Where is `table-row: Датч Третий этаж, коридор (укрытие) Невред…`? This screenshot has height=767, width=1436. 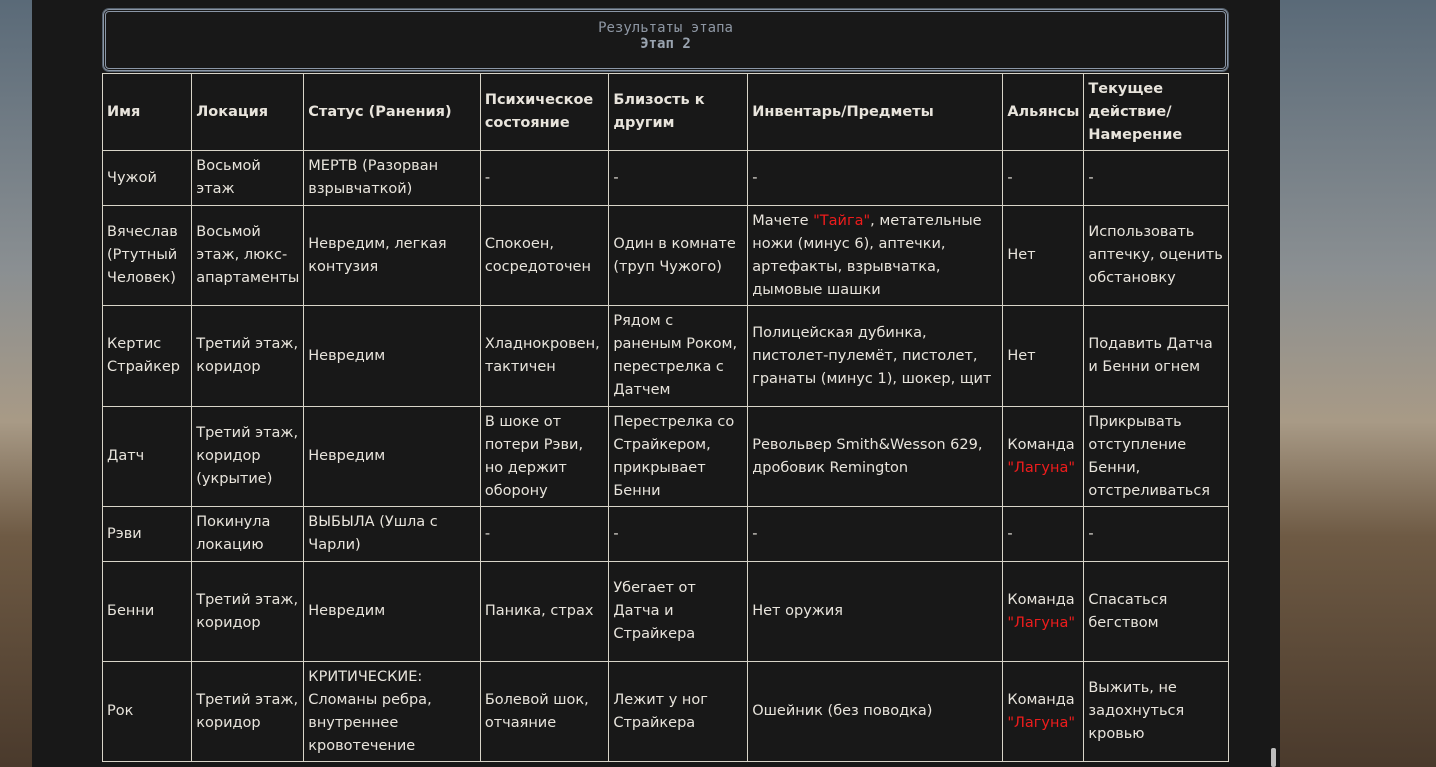 table-row: Датч Третий этаж, коридор (укрытие) Невред… is located at coordinates (665, 456).